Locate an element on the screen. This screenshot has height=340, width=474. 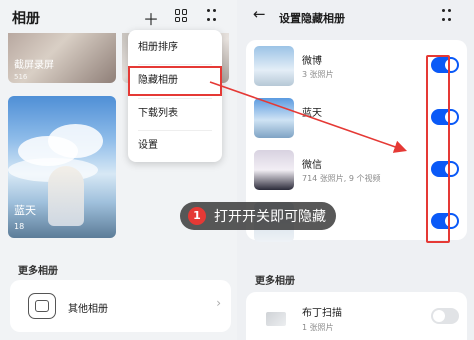
album-screenshots: 截屏录屏 516 is located at coordinates (62, 58).